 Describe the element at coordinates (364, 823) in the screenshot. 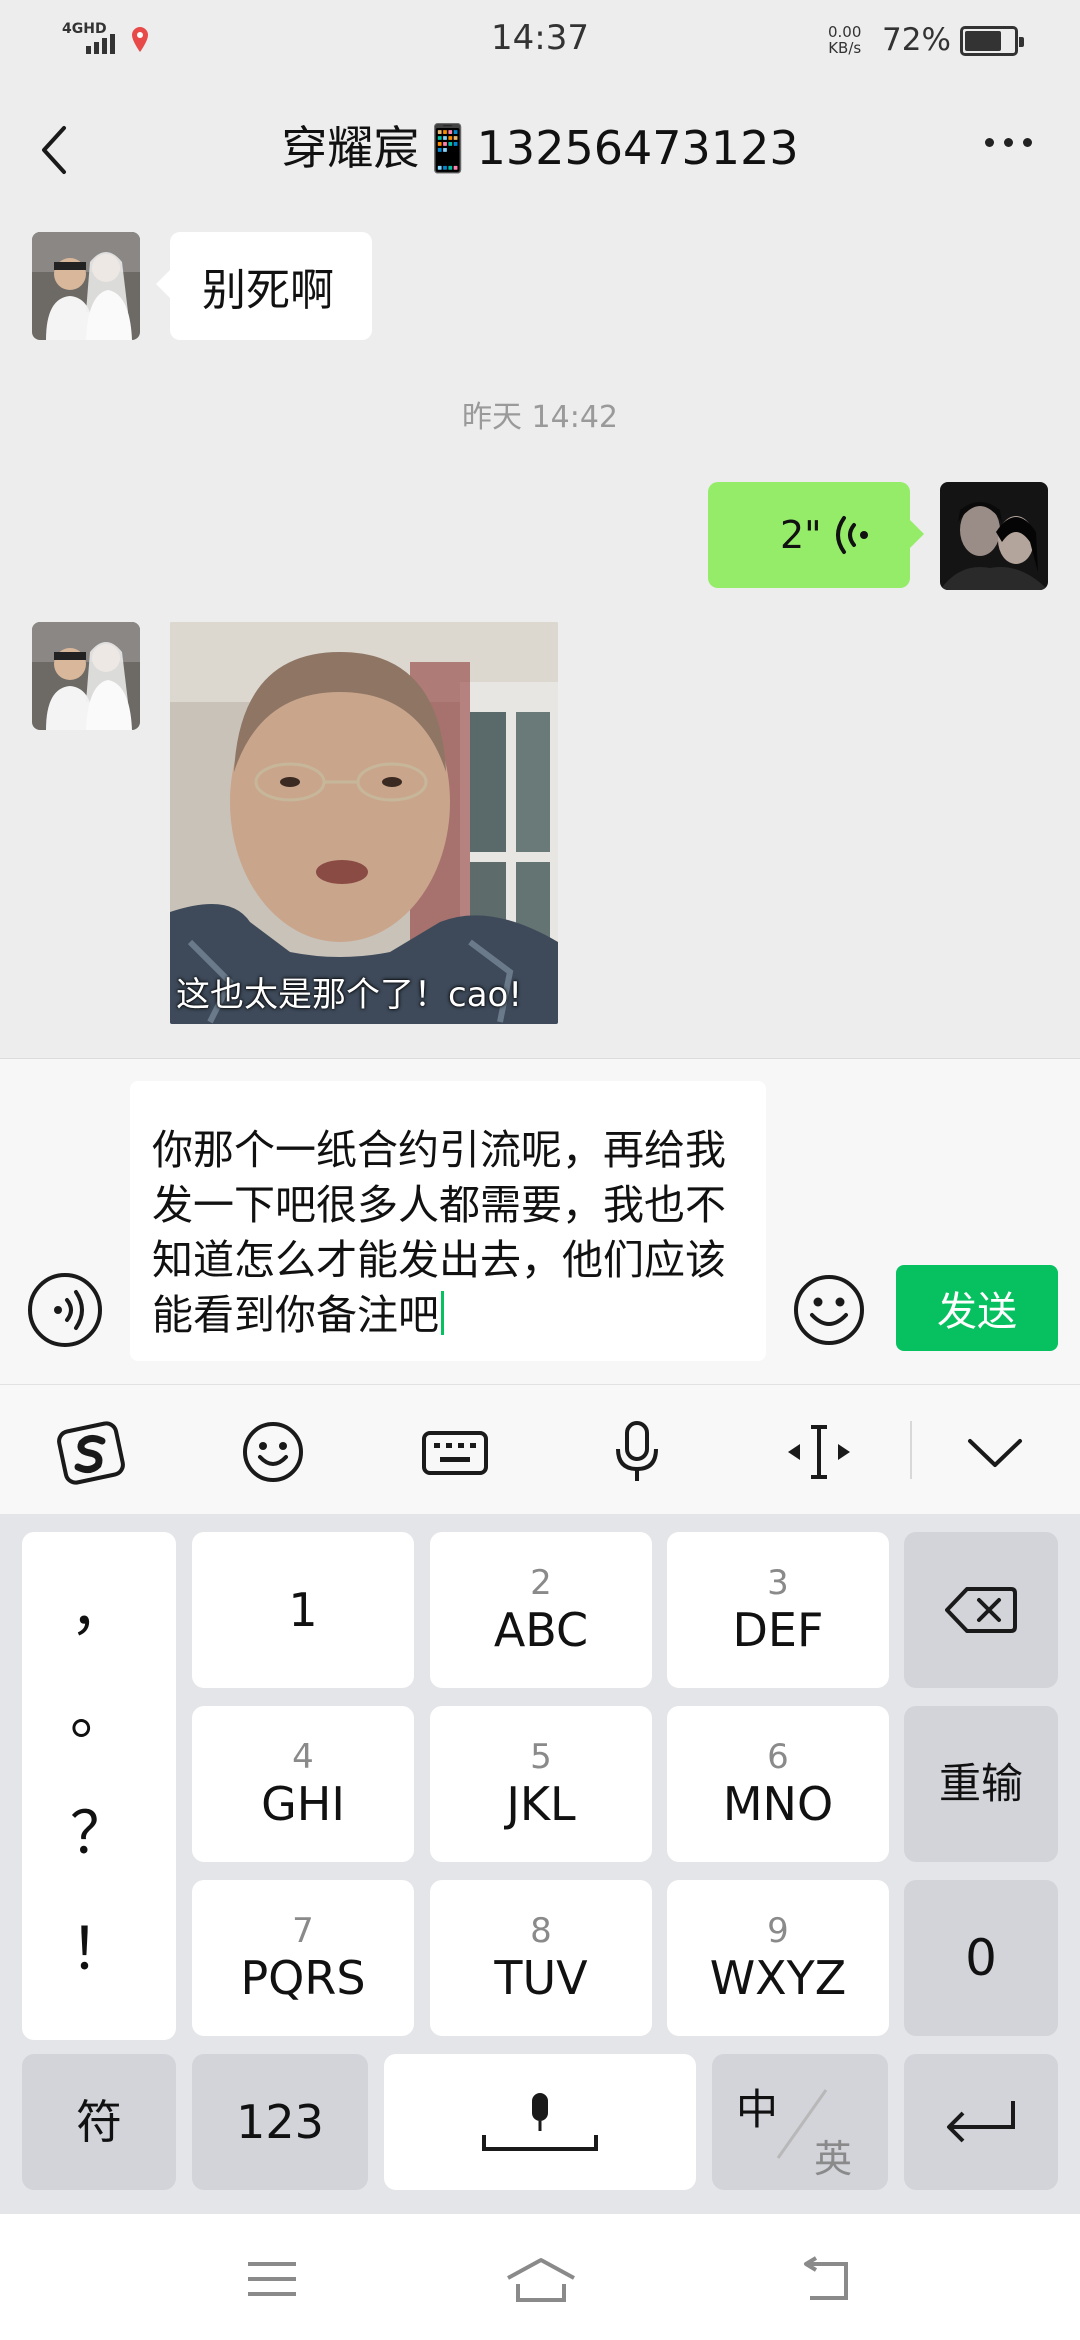

I see `image-message: 这也太是那个了！cao!` at that location.